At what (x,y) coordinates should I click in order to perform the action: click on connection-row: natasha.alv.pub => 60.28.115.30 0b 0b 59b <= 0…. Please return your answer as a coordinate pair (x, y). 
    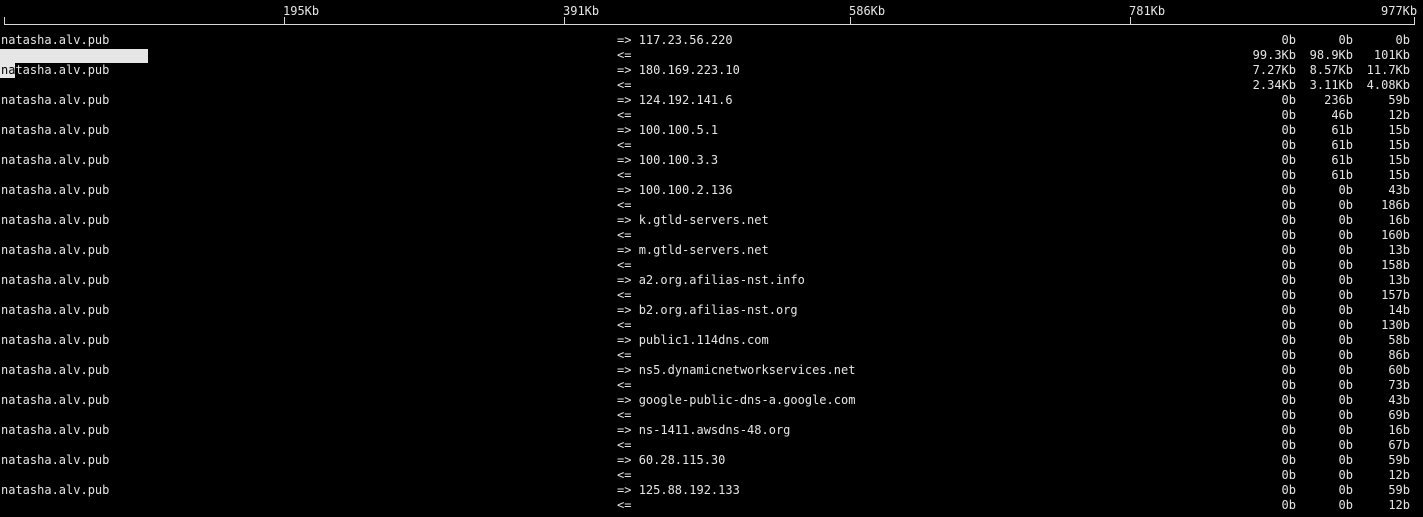
    Looking at the image, I should click on (711, 468).